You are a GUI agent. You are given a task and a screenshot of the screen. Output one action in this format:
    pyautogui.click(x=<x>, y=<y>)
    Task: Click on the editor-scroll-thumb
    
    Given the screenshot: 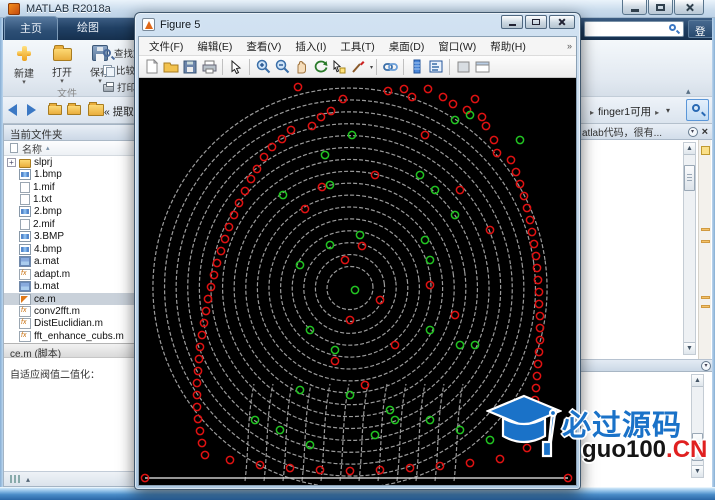 What is the action you would take?
    pyautogui.click(x=689, y=178)
    